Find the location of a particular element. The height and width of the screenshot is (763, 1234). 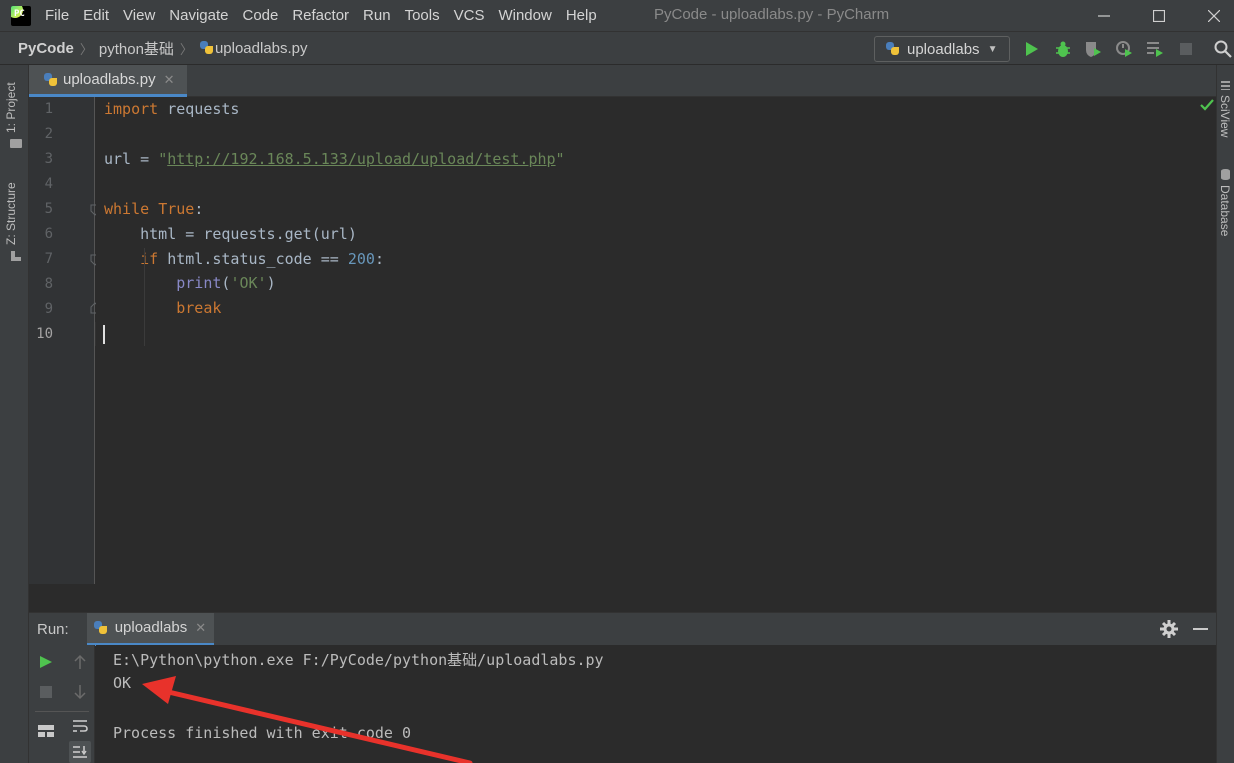

run-tab-label: uploadlabs is located at coordinates (151, 627).